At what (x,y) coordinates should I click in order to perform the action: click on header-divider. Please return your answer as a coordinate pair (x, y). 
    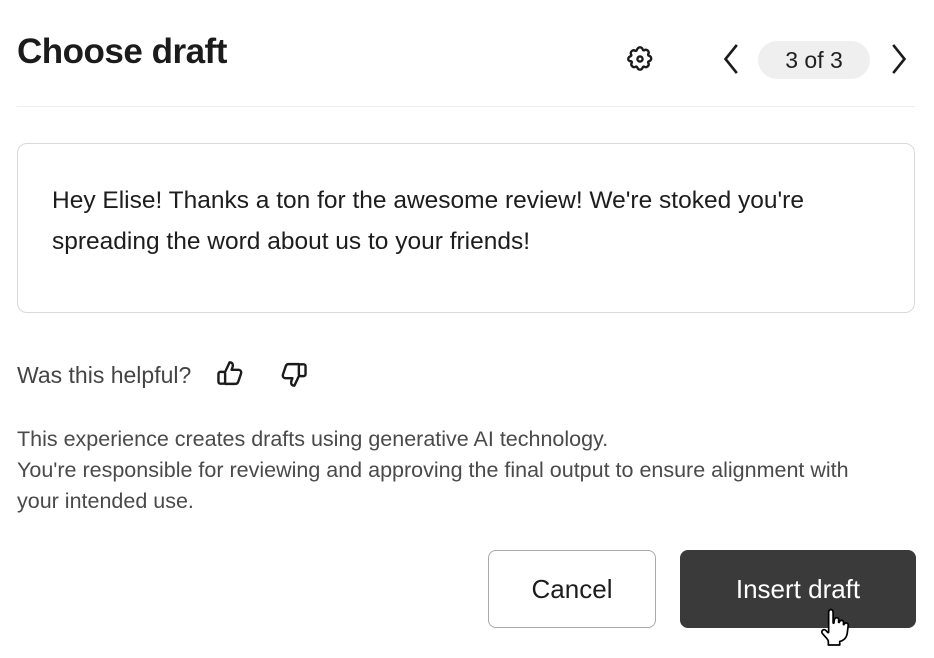
    Looking at the image, I should click on (466, 106).